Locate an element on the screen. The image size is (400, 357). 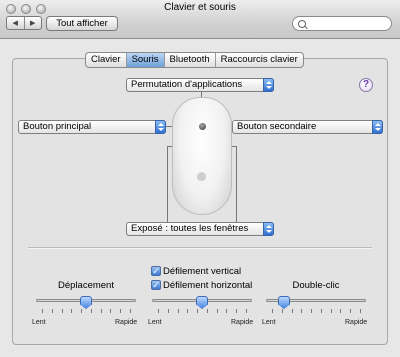
window-title: Clavier et souris is located at coordinates (200, 7).